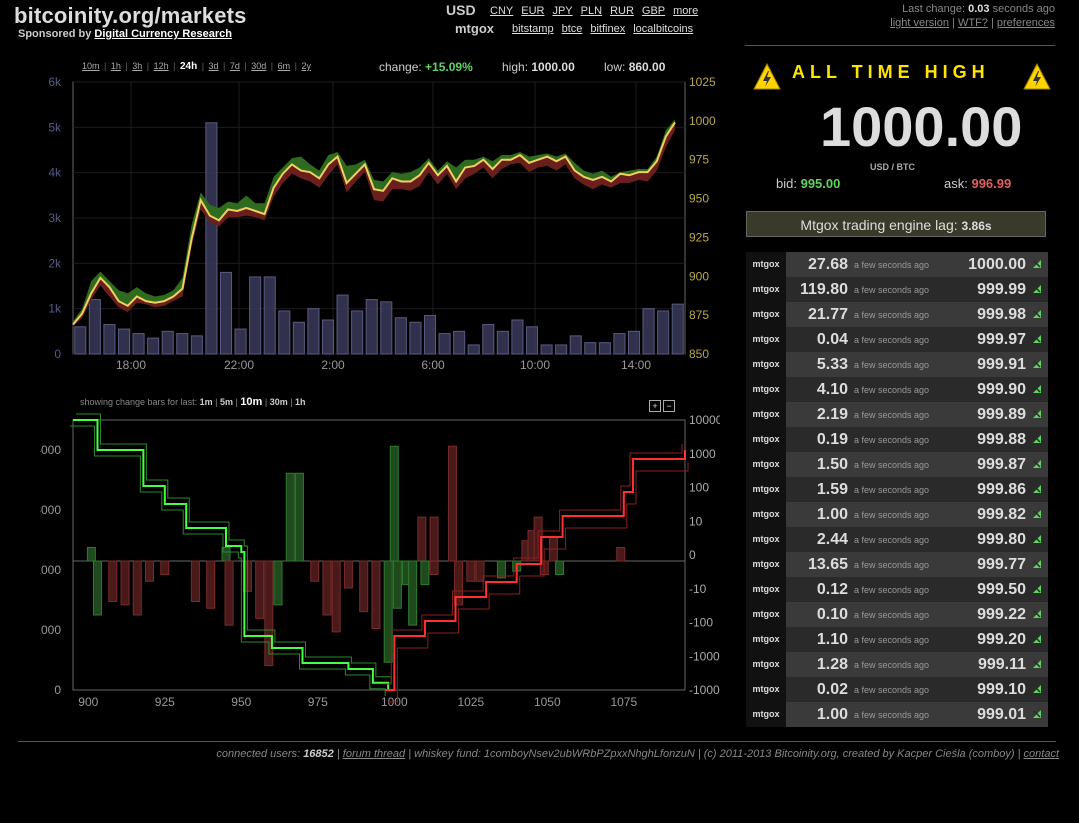 The image size is (1079, 823). Describe the element at coordinates (832, 489) in the screenshot. I see `trade-amount: 1.59` at that location.